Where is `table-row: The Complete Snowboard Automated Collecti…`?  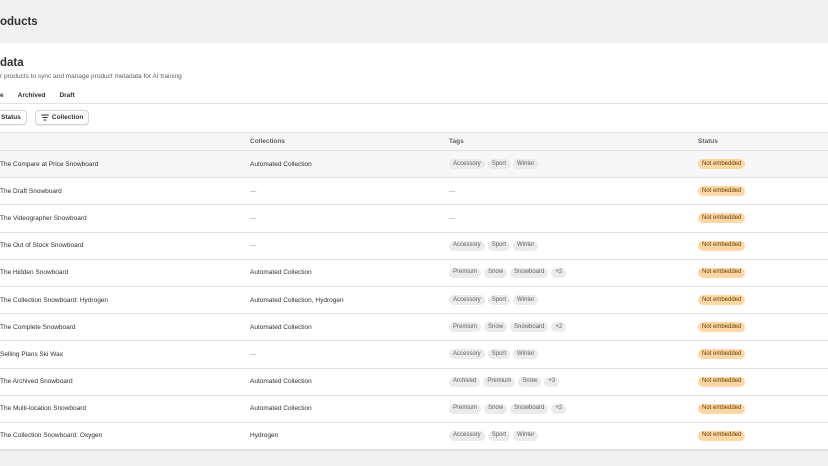
table-row: The Complete Snowboard Automated Collecti… is located at coordinates (414, 328).